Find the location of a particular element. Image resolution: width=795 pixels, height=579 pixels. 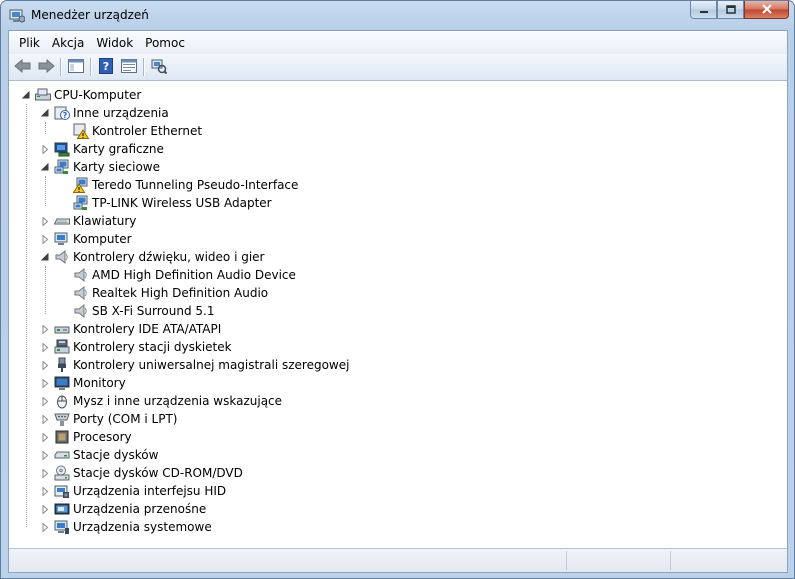

cdrom-icon is located at coordinates (62, 473).